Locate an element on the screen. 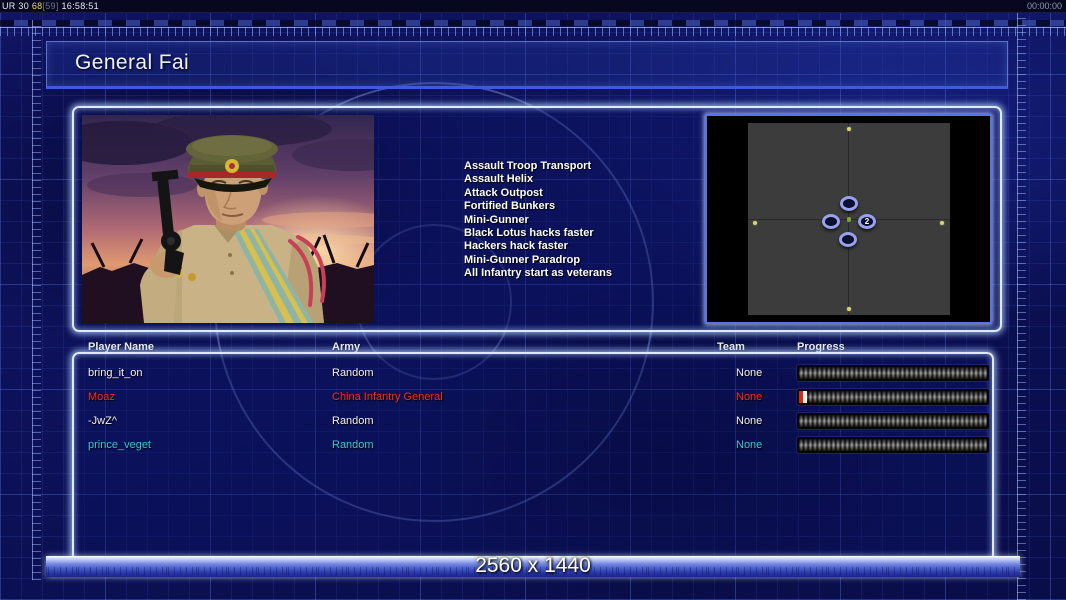 The height and width of the screenshot is (600, 1066). player-name: Moaz is located at coordinates (101, 397).